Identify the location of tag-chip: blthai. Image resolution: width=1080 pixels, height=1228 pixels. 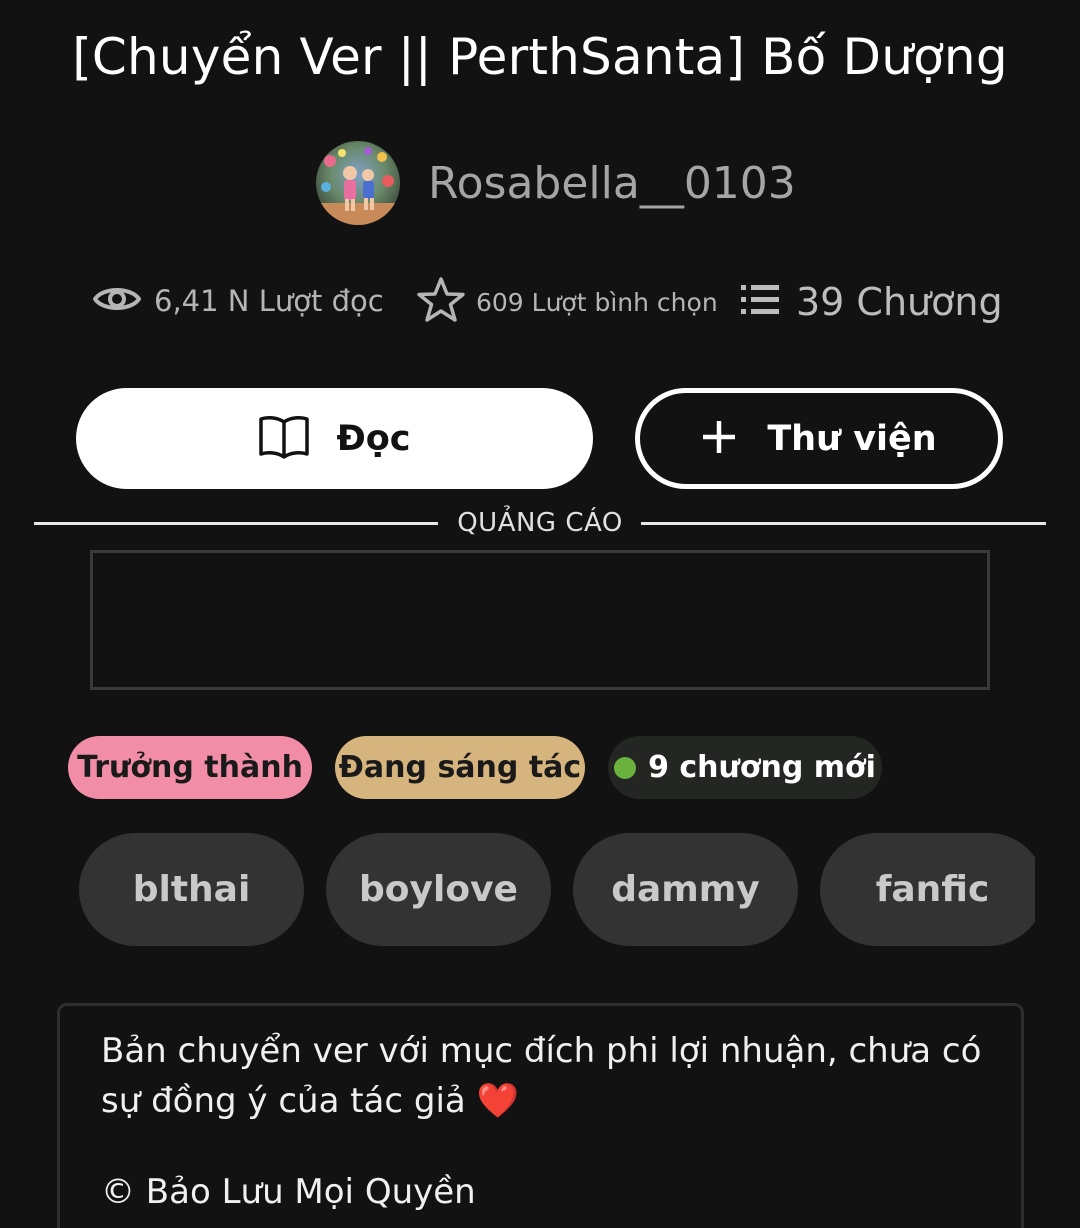
(191, 889).